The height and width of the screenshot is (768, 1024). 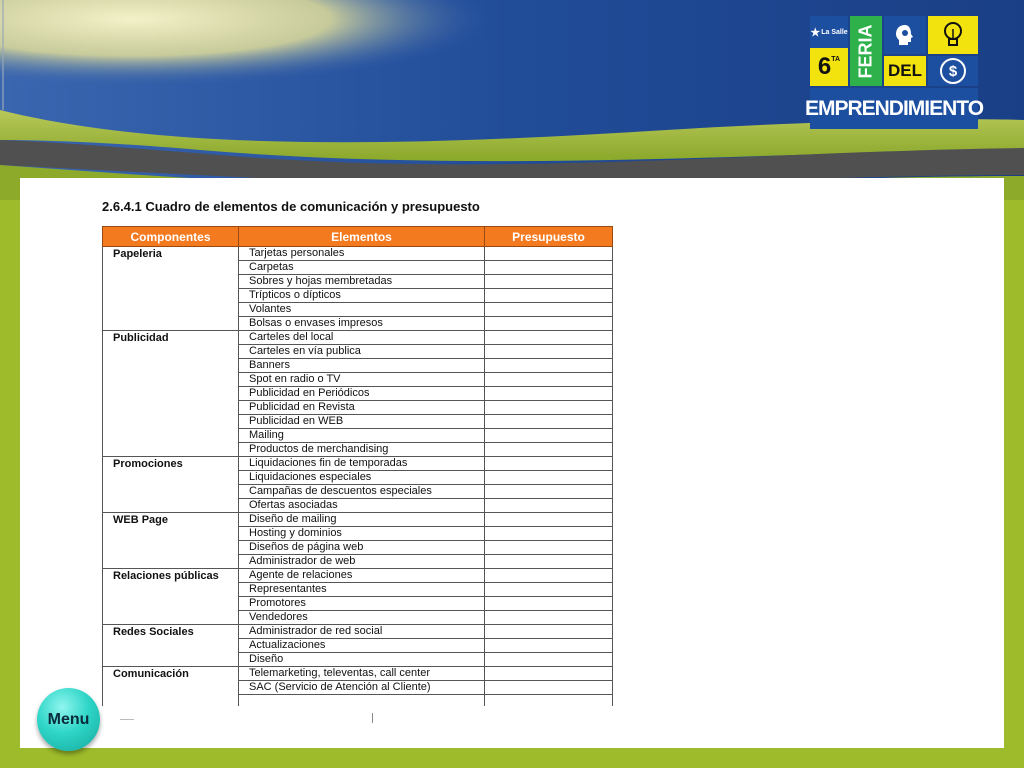 I want to click on column-header: Elementos, so click(x=361, y=236).